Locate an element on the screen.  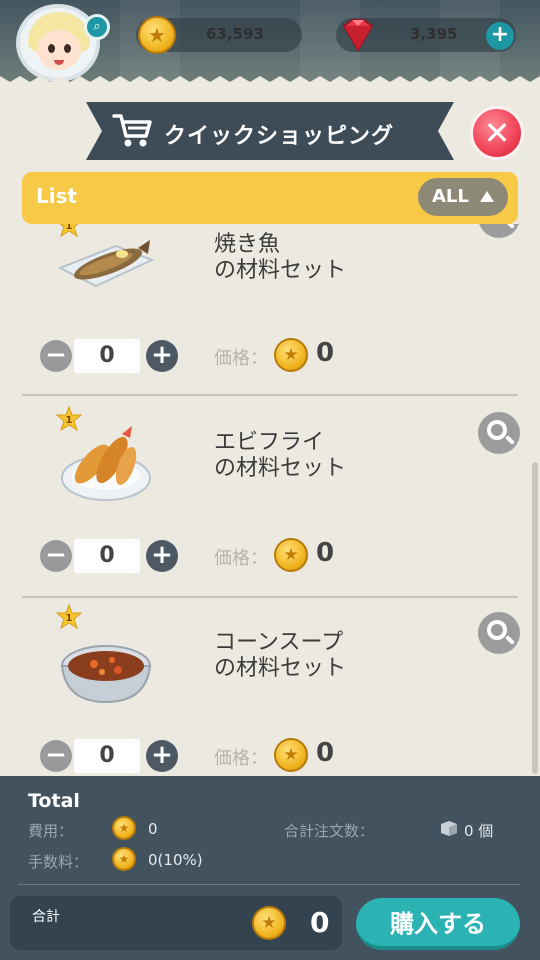
fee-label: 手数料： is located at coordinates (58, 862).